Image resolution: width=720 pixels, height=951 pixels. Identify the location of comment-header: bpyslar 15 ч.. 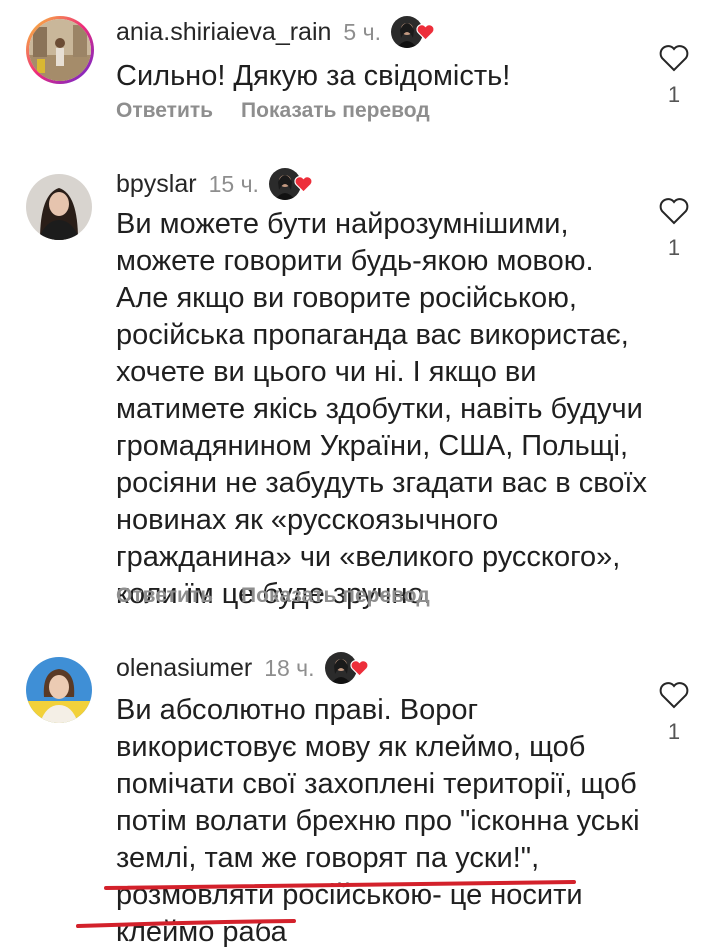
(214, 184).